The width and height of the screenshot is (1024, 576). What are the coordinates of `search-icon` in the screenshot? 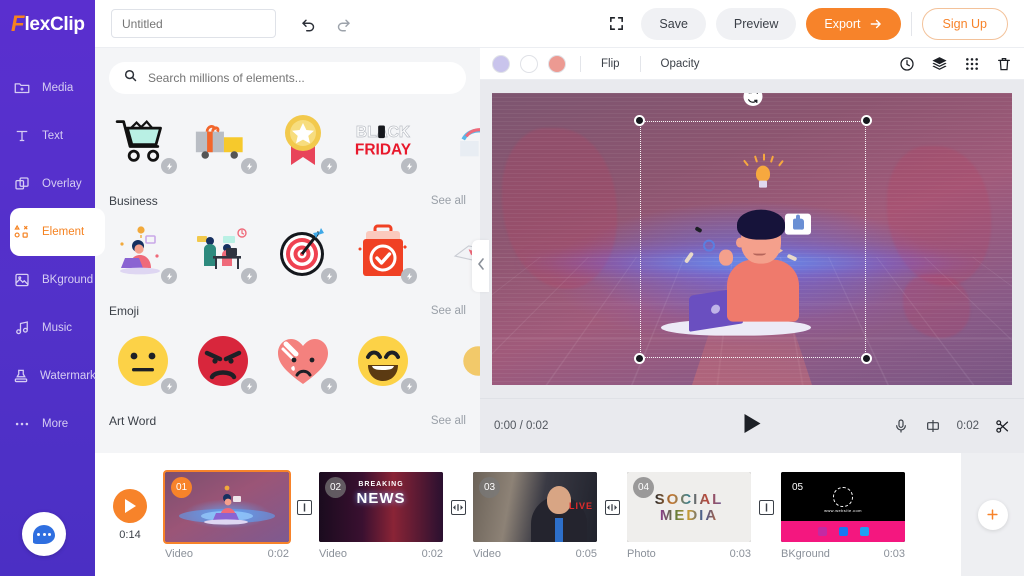 It's located at (130, 78).